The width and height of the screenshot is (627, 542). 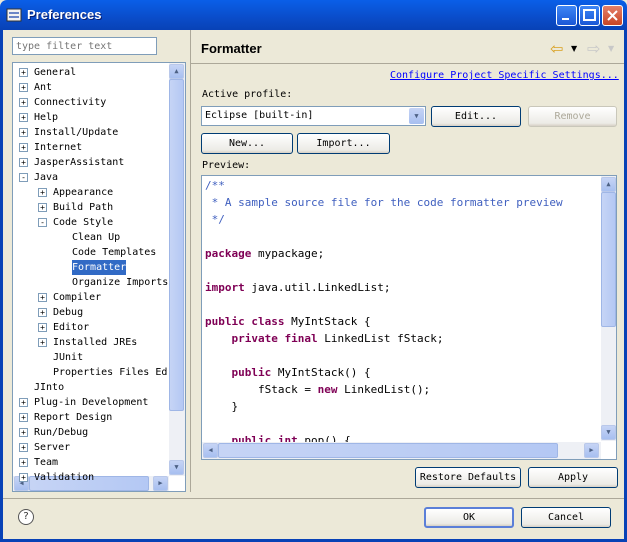 What do you see at coordinates (313, 15) in the screenshot?
I see `title-bar: Preferences` at bounding box center [313, 15].